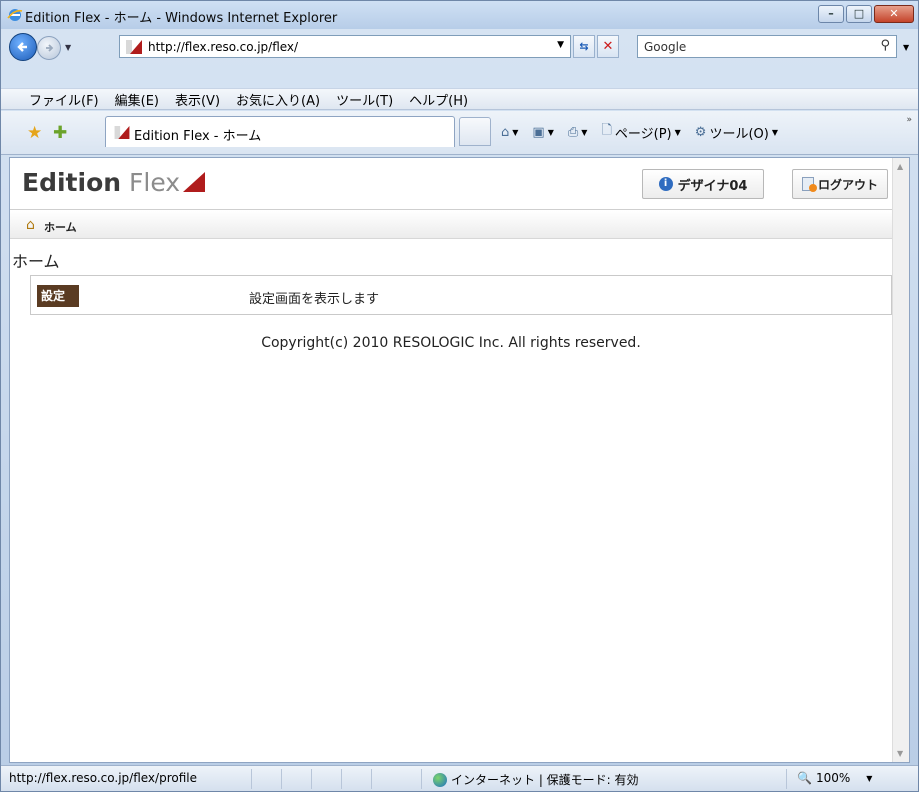 The width and height of the screenshot is (919, 792). I want to click on stop-icon: ✕, so click(608, 46).